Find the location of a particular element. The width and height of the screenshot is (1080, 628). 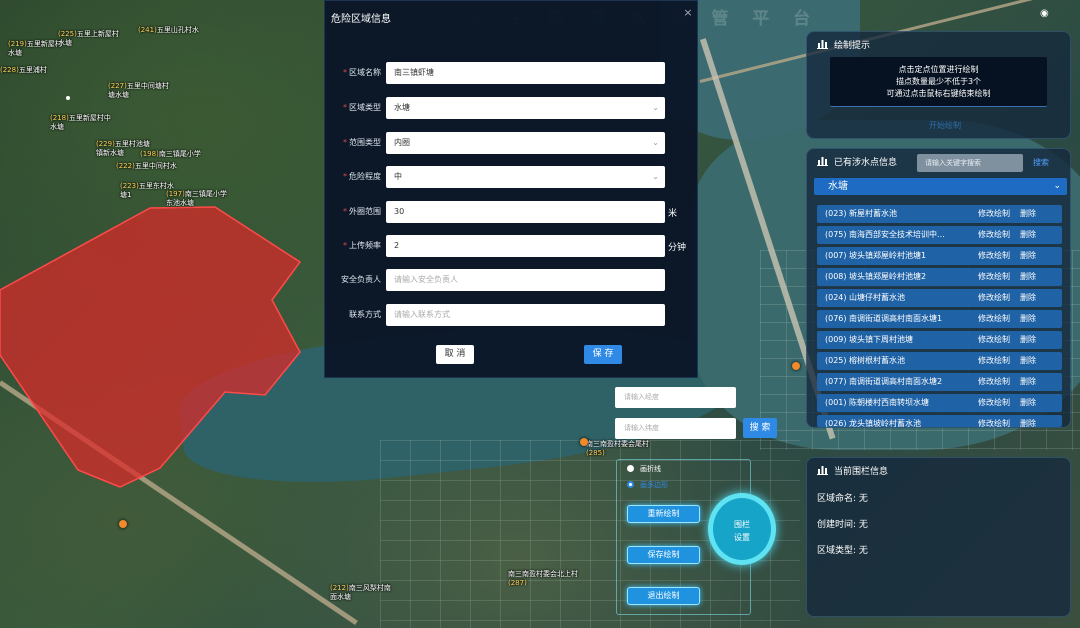

map-point-label: (228)五里浦村 is located at coordinates (23, 70).